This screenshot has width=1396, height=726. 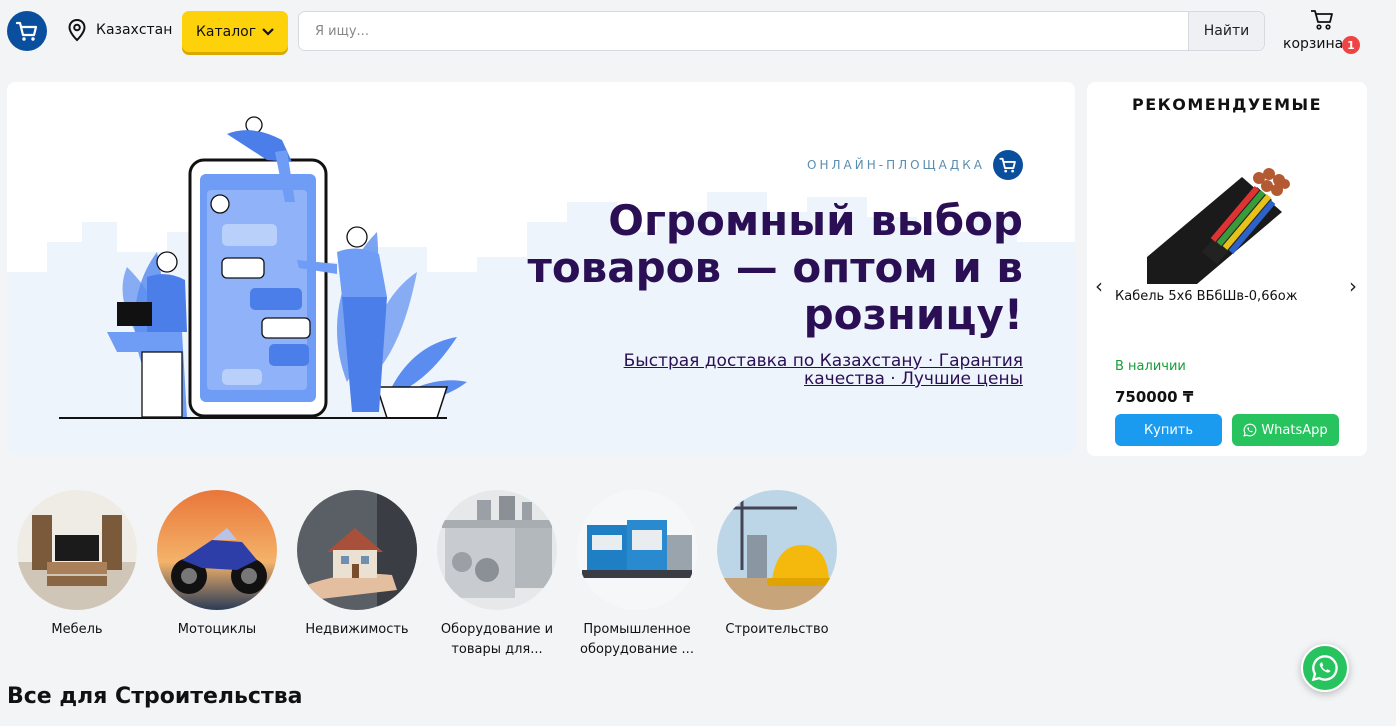 What do you see at coordinates (1313, 44) in the screenshot?
I see `cart-label: корзина` at bounding box center [1313, 44].